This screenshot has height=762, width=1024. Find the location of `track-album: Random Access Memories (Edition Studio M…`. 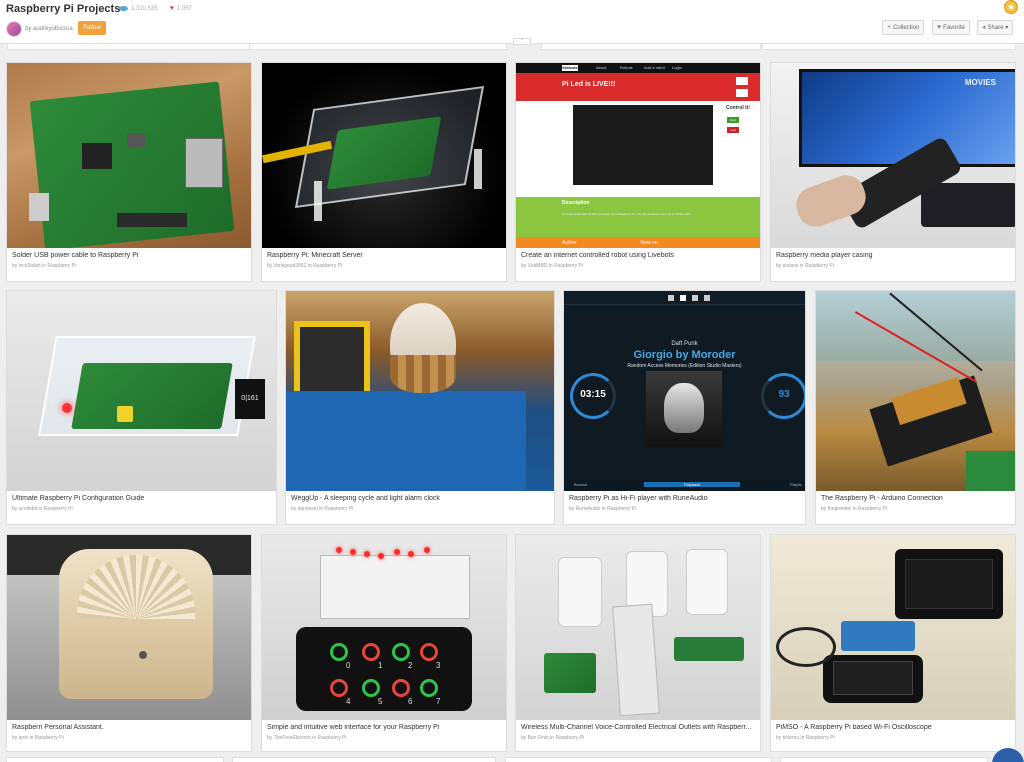

track-album: Random Access Memories (Edition Studio M… is located at coordinates (684, 366).